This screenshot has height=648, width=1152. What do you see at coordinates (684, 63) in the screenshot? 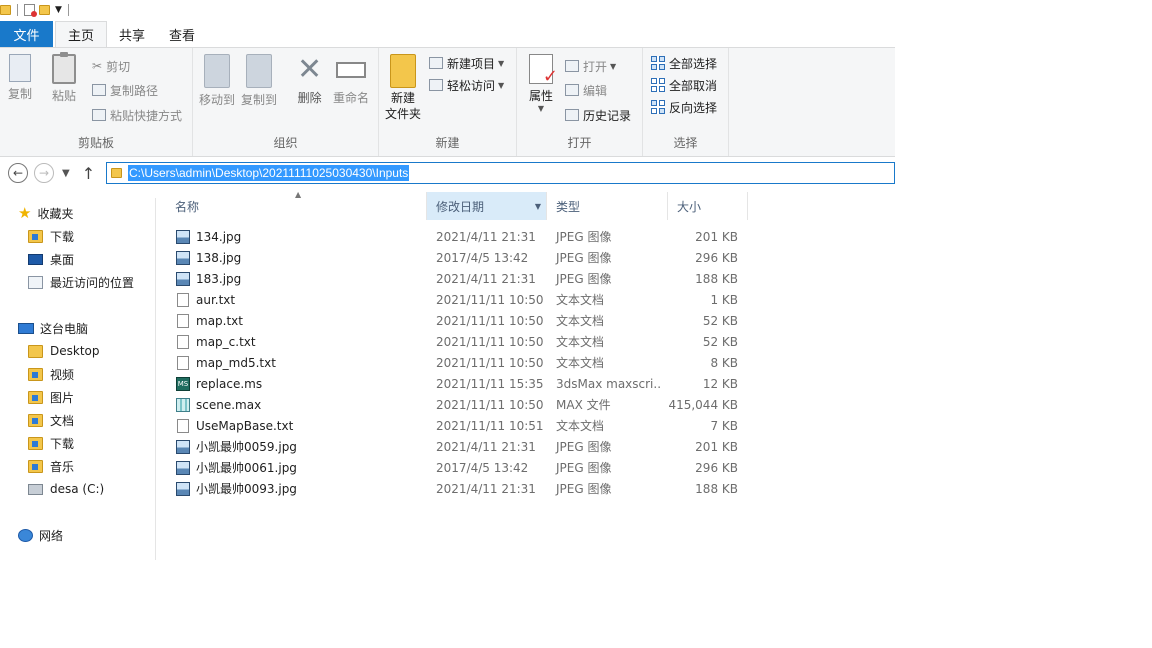
I see `select-all-button: 全部选择` at bounding box center [684, 63].